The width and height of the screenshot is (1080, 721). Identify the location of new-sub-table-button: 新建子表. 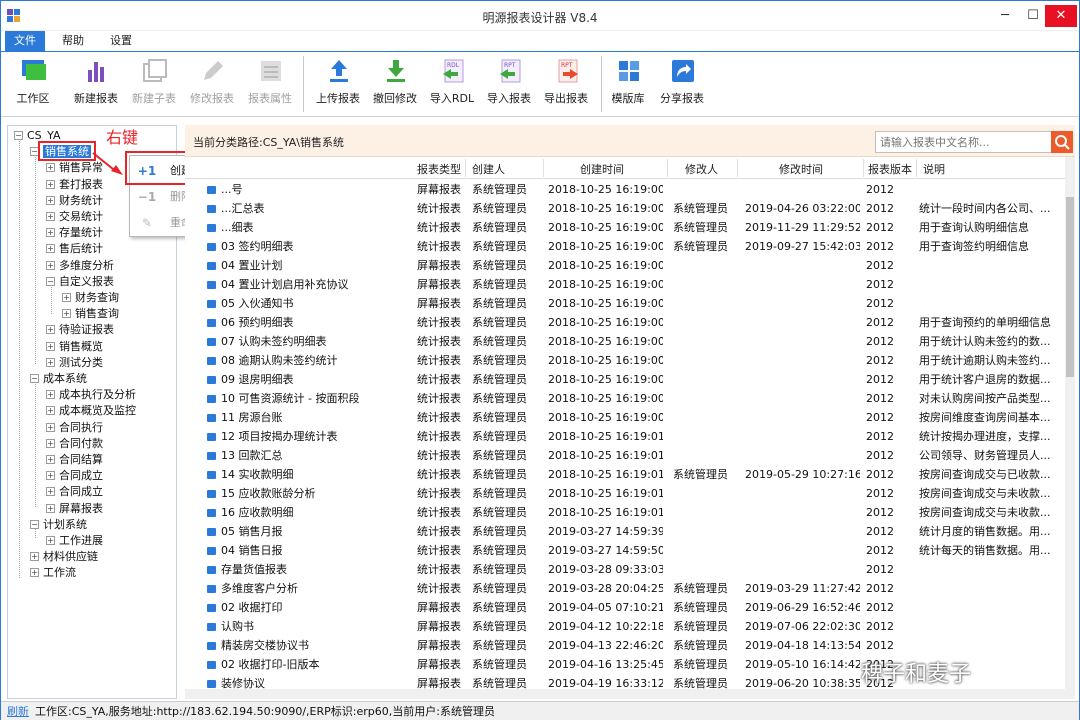
(154, 85).